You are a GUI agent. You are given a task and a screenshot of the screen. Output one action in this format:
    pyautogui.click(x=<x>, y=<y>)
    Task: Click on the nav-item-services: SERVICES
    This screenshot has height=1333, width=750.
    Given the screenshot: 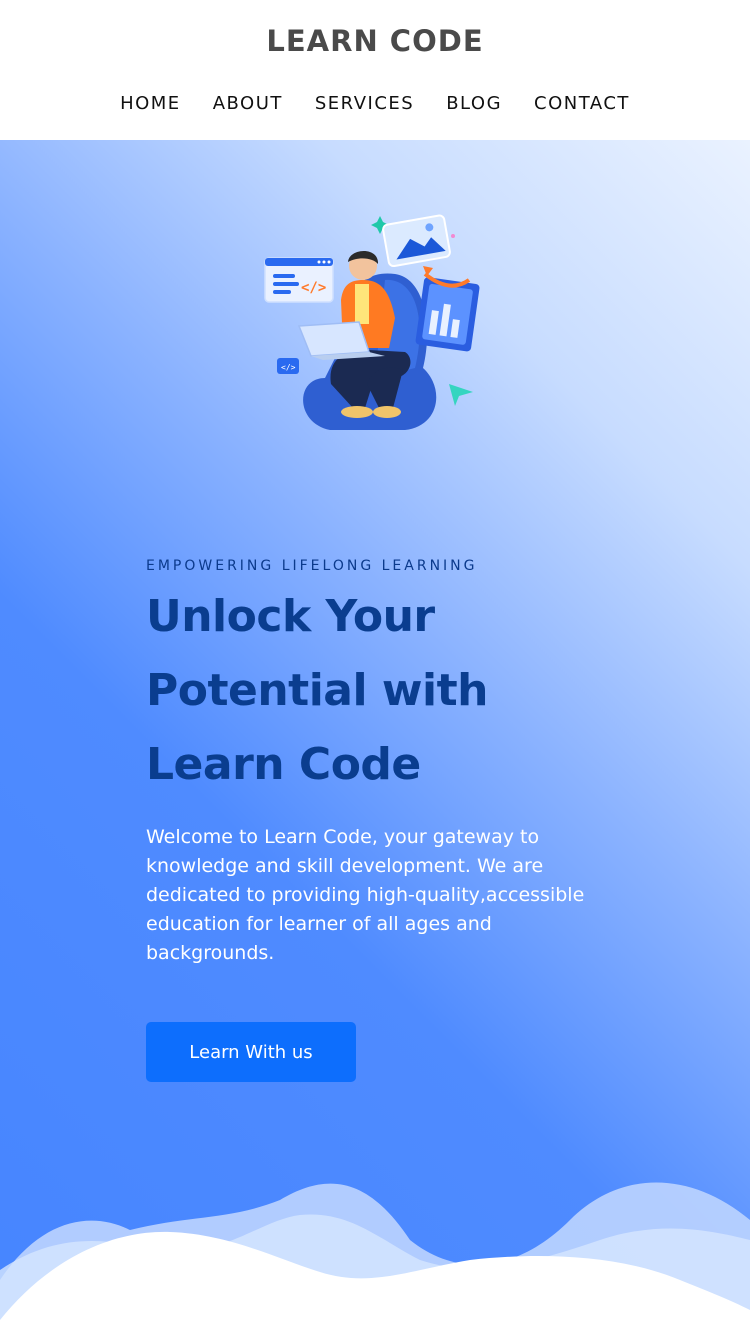 What is the action you would take?
    pyautogui.click(x=364, y=103)
    